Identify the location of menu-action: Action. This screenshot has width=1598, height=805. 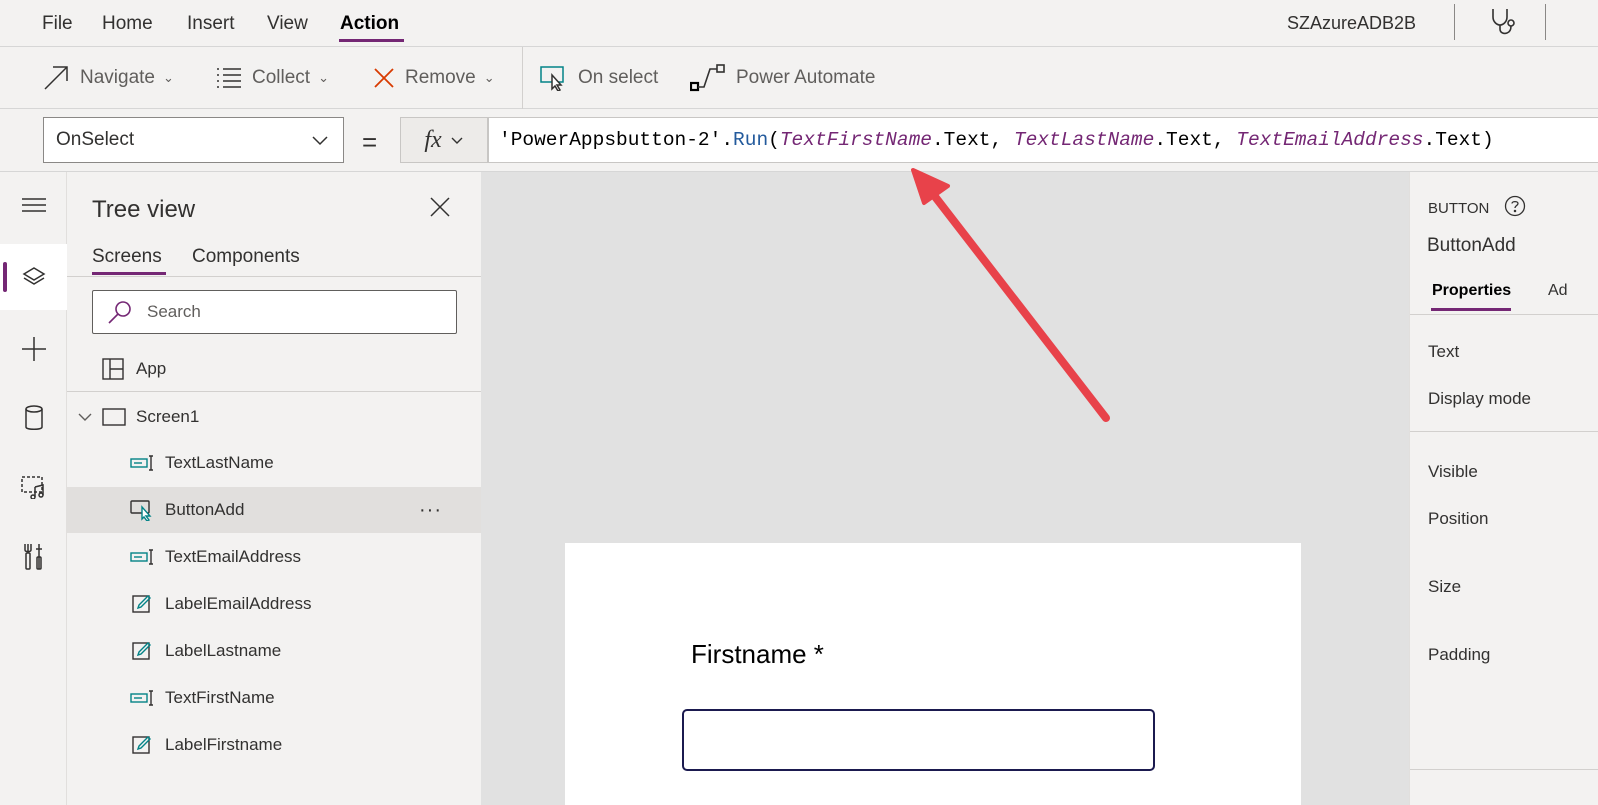
(369, 24).